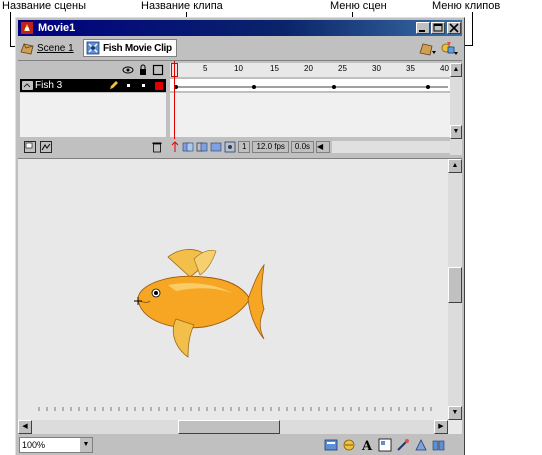  I want to click on info-panel-icon, so click(331, 445).